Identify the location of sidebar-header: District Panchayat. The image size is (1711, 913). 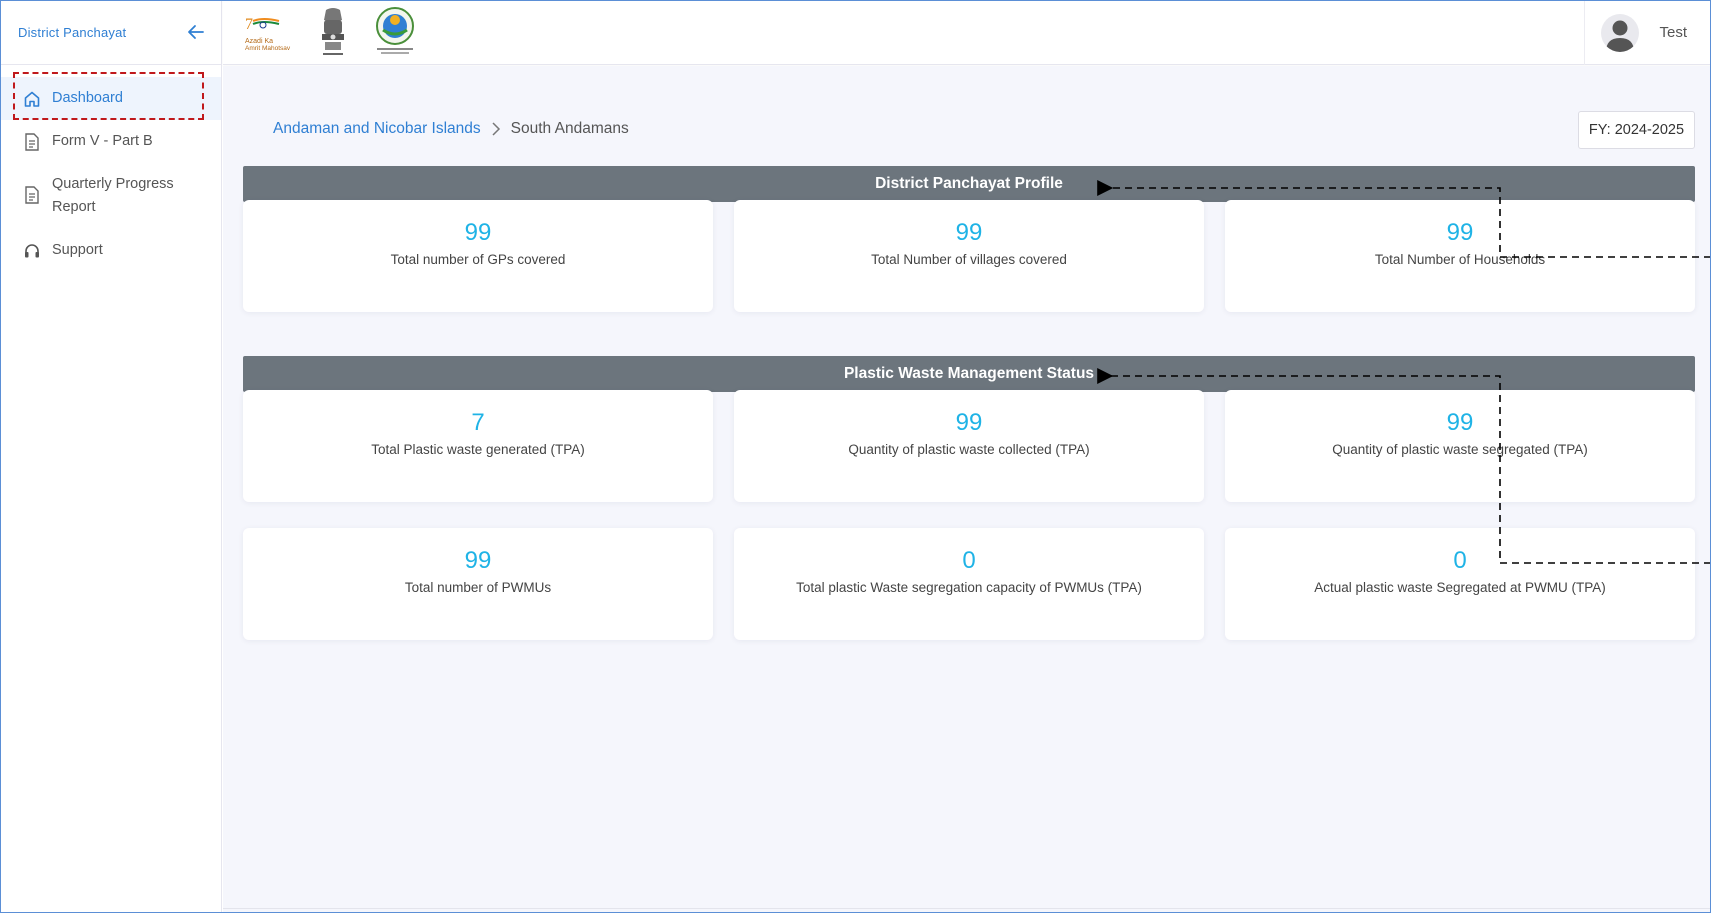
(110, 32).